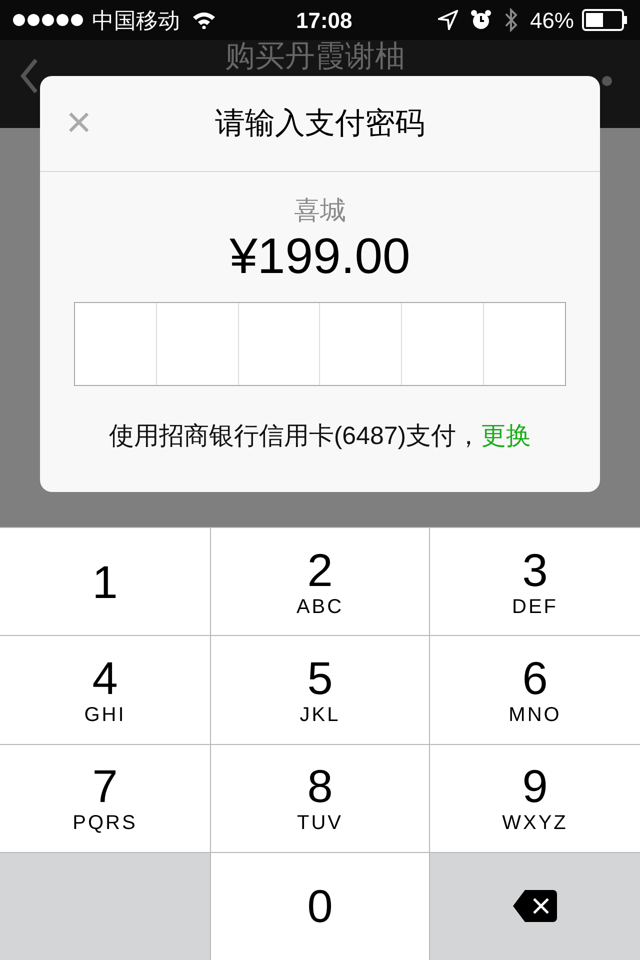 The height and width of the screenshot is (960, 640). What do you see at coordinates (320, 124) in the screenshot?
I see `dialog-title: 请输入支付密码` at bounding box center [320, 124].